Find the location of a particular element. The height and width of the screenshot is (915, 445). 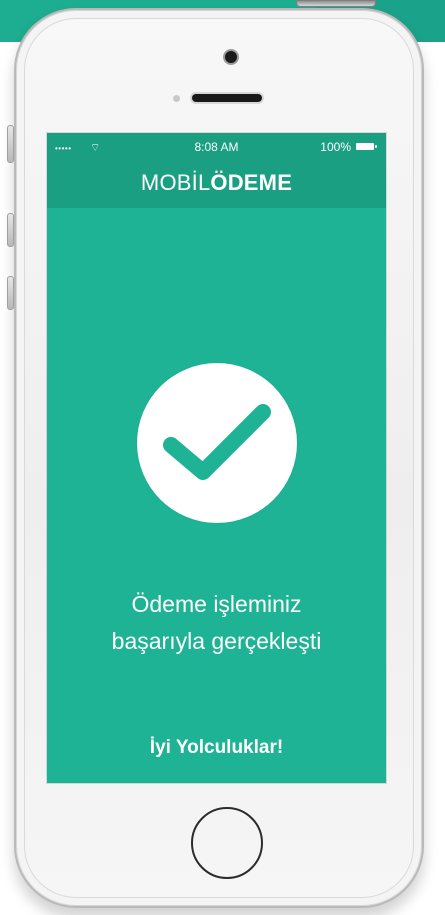

success-message-line-1: Ödeme işleminiz is located at coordinates (216, 604).